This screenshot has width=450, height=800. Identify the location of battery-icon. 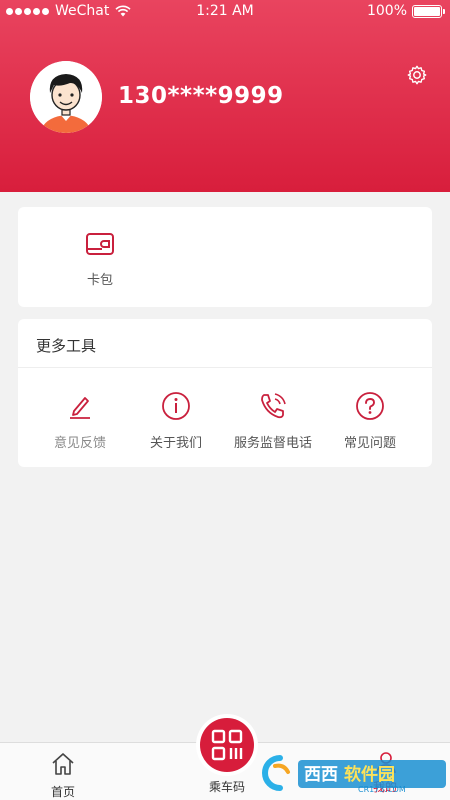
(428, 11).